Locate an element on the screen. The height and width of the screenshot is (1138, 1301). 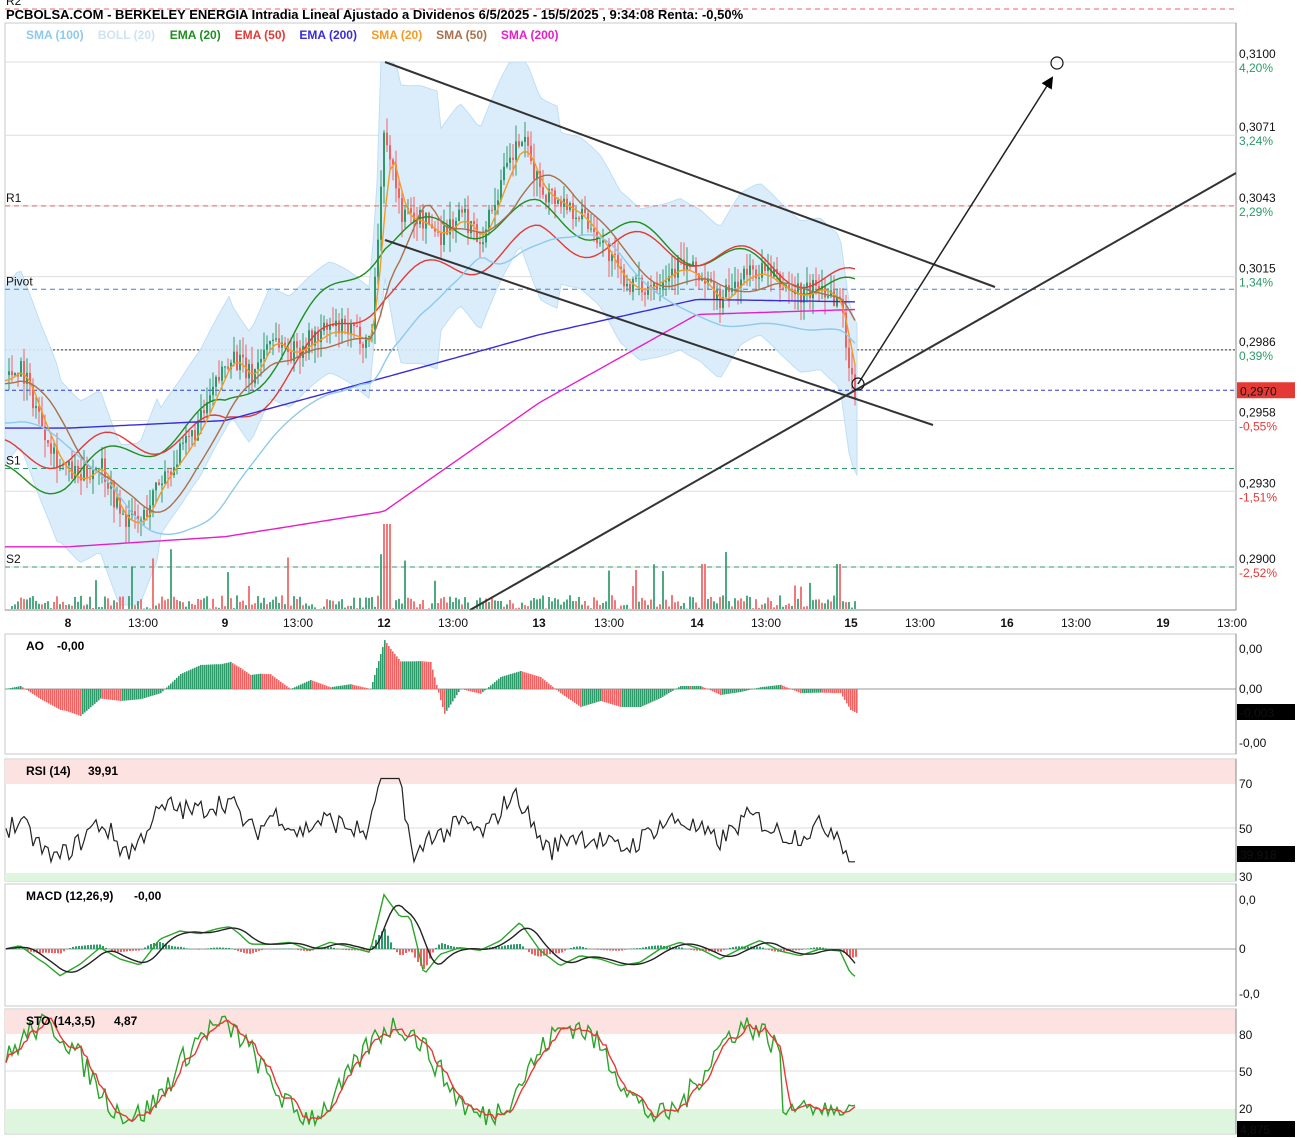
time-tick: 8 is located at coordinates (68, 623).